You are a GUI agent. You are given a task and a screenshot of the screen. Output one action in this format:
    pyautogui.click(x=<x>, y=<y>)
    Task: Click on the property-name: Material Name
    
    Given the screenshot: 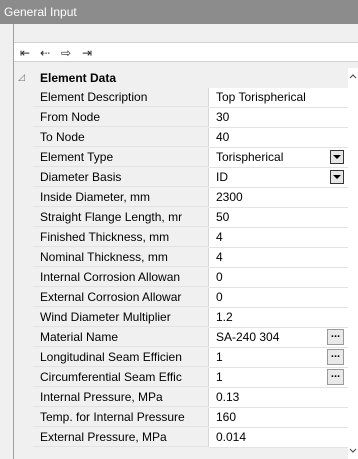 What is the action you would take?
    pyautogui.click(x=121, y=337)
    